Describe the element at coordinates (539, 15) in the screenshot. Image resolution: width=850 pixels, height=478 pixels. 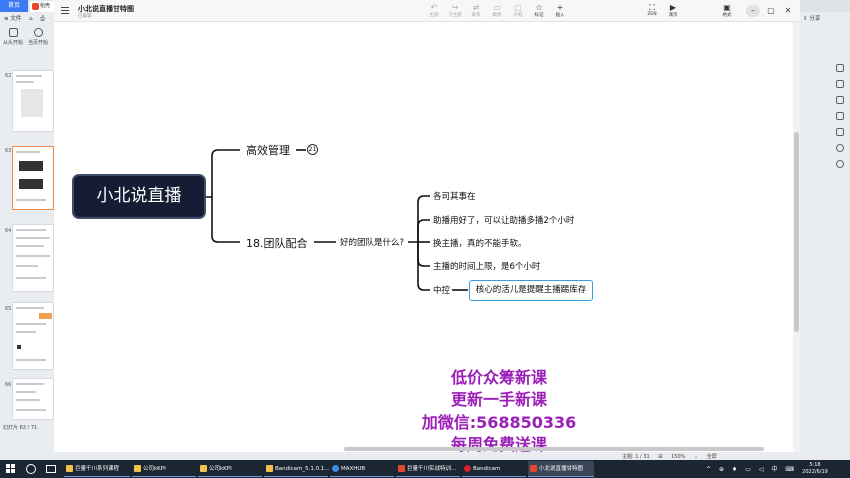
I see `toolbar-label: 标记` at that location.